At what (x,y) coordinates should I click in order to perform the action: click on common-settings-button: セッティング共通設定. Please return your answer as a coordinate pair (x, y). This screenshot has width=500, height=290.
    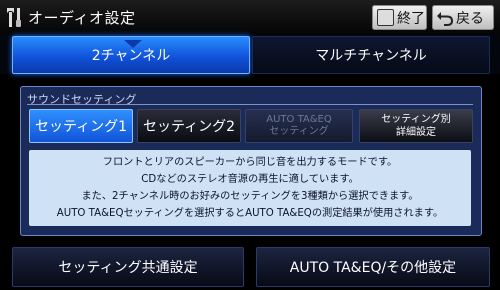
    Looking at the image, I should click on (128, 267).